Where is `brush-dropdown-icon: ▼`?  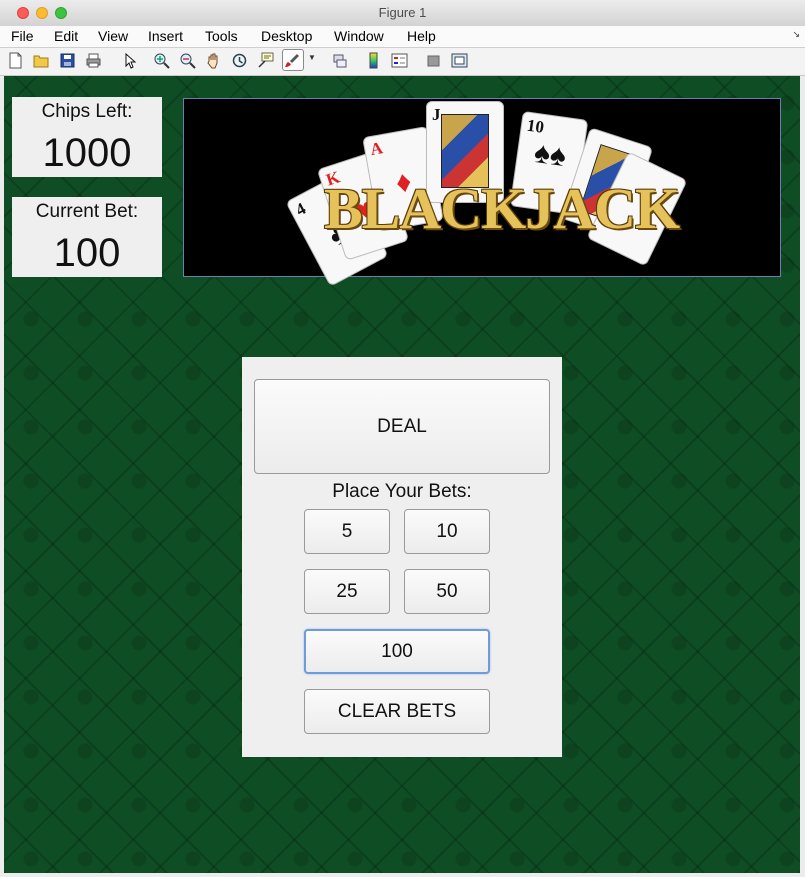 brush-dropdown-icon: ▼ is located at coordinates (312, 57).